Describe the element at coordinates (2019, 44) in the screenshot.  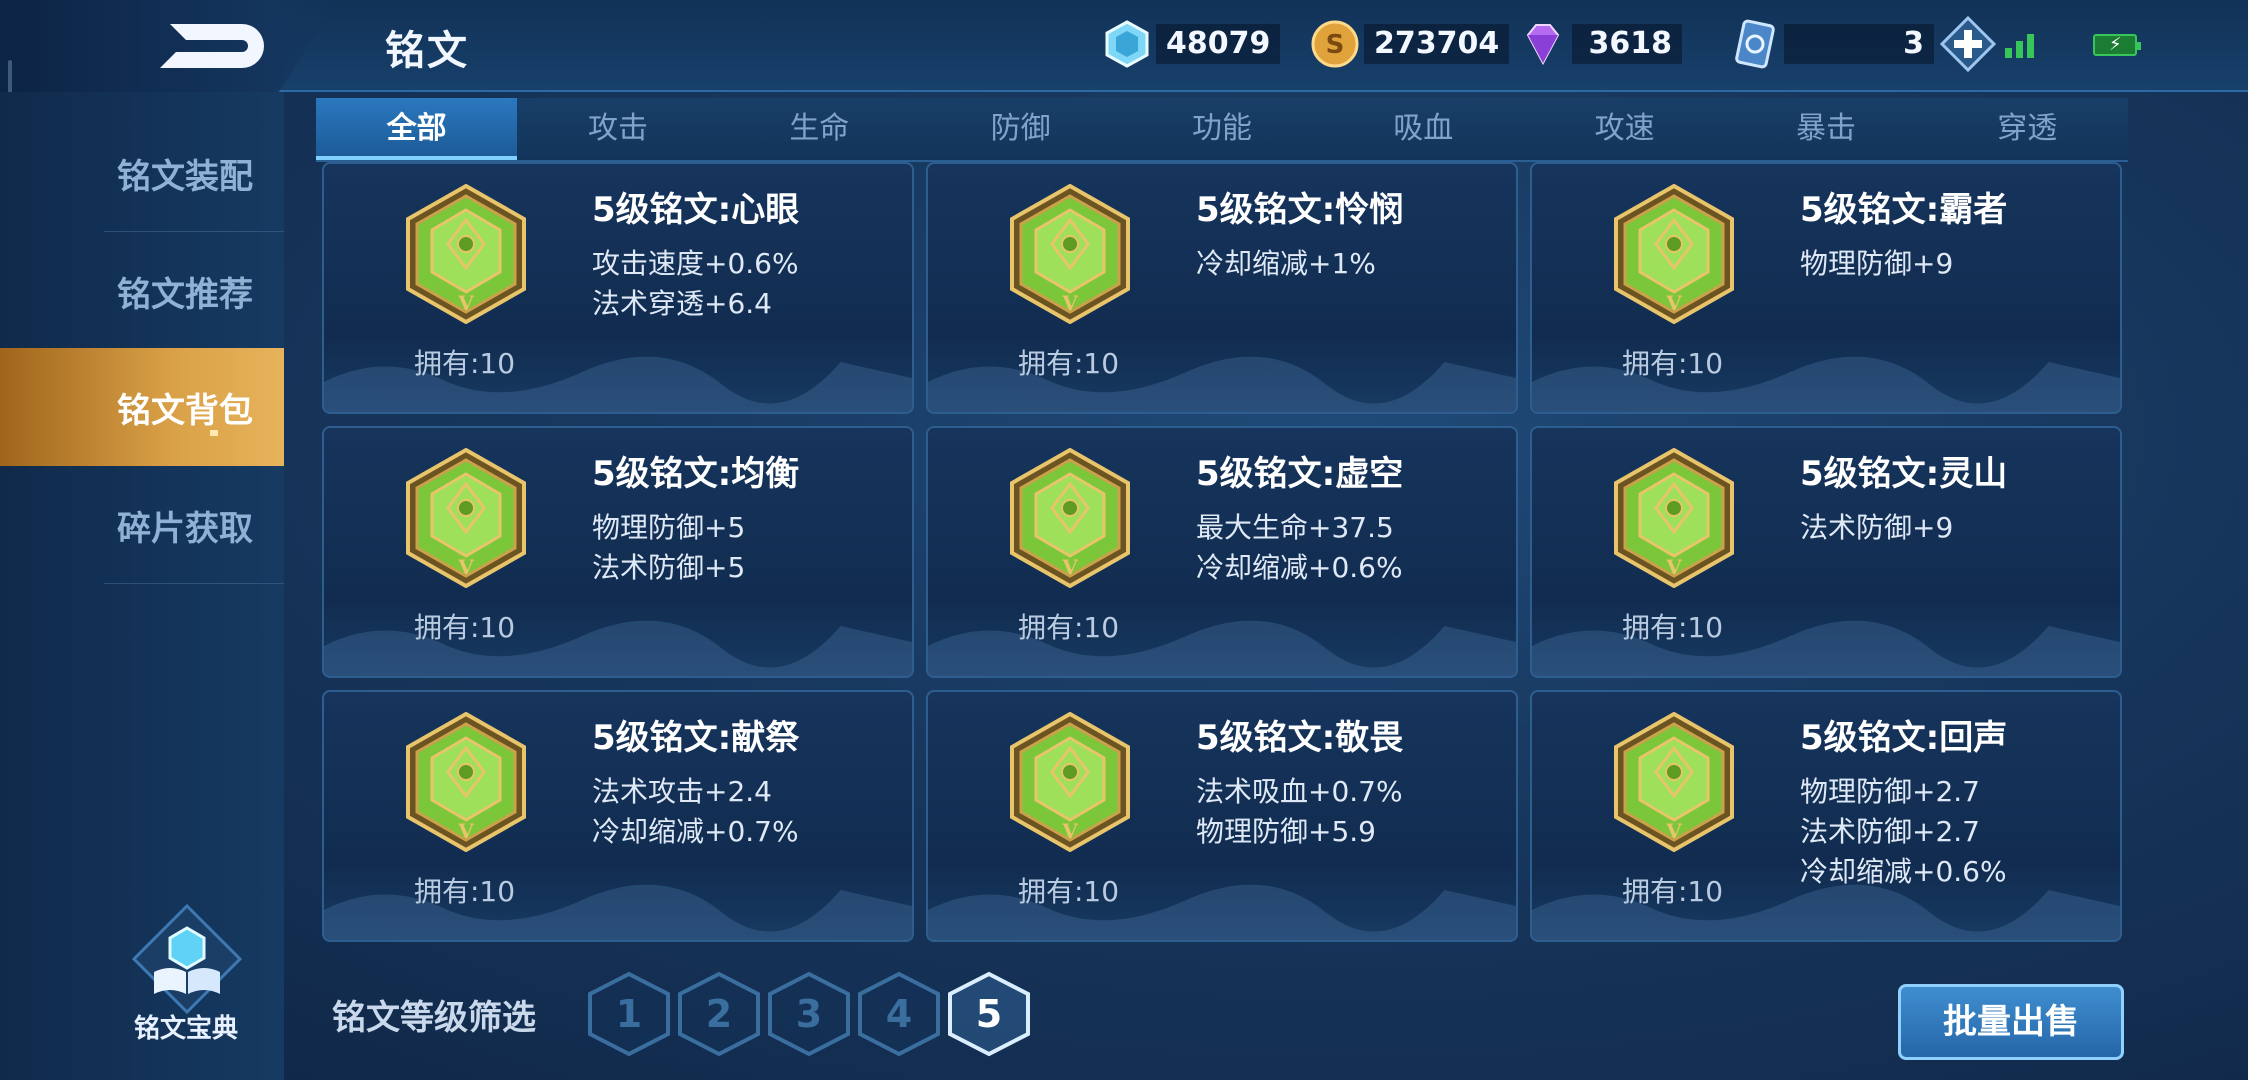
I see `signal-icon` at that location.